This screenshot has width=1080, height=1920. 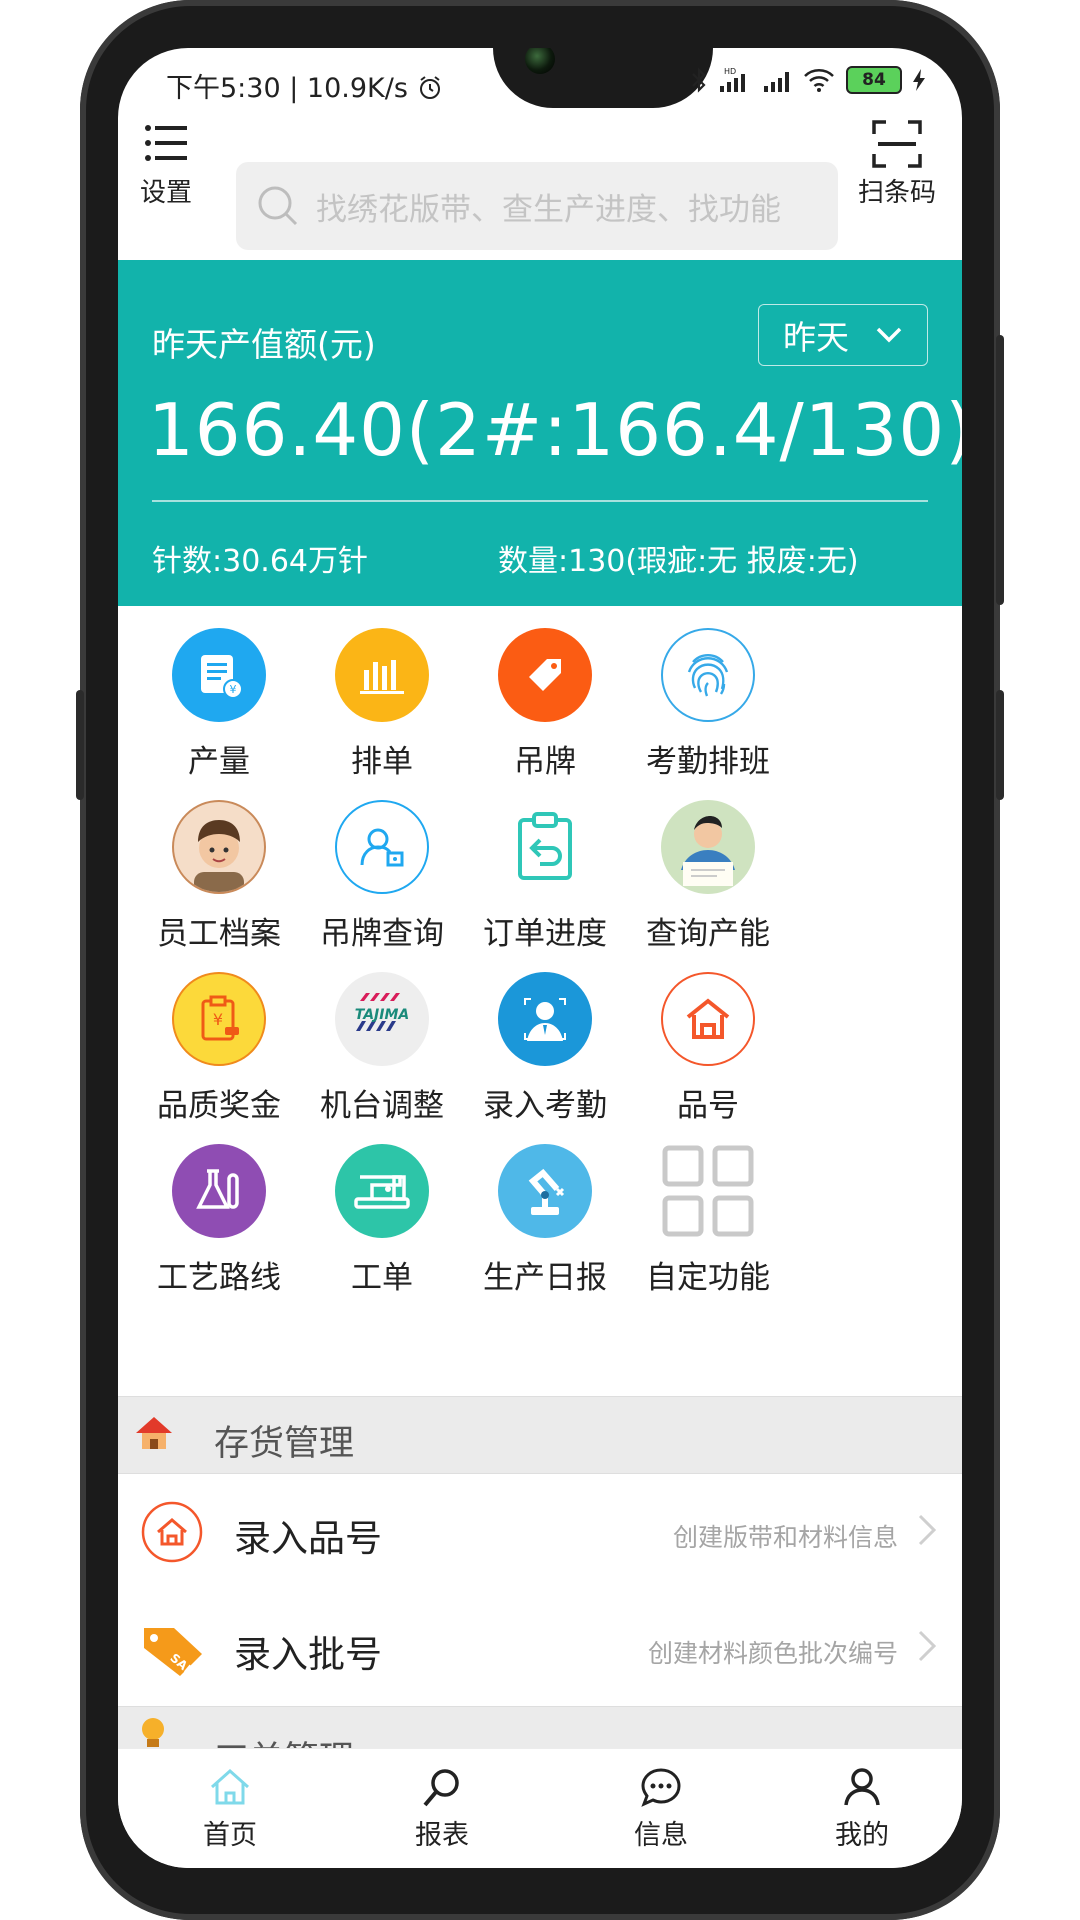 What do you see at coordinates (173, 1653) in the screenshot?
I see `sale-tag-icon: SALE` at bounding box center [173, 1653].